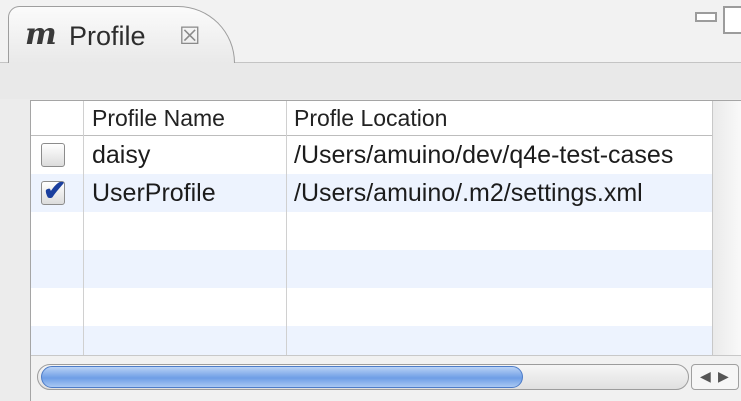  What do you see at coordinates (41, 34) in the screenshot?
I see `maven-m-icon: m` at bounding box center [41, 34].